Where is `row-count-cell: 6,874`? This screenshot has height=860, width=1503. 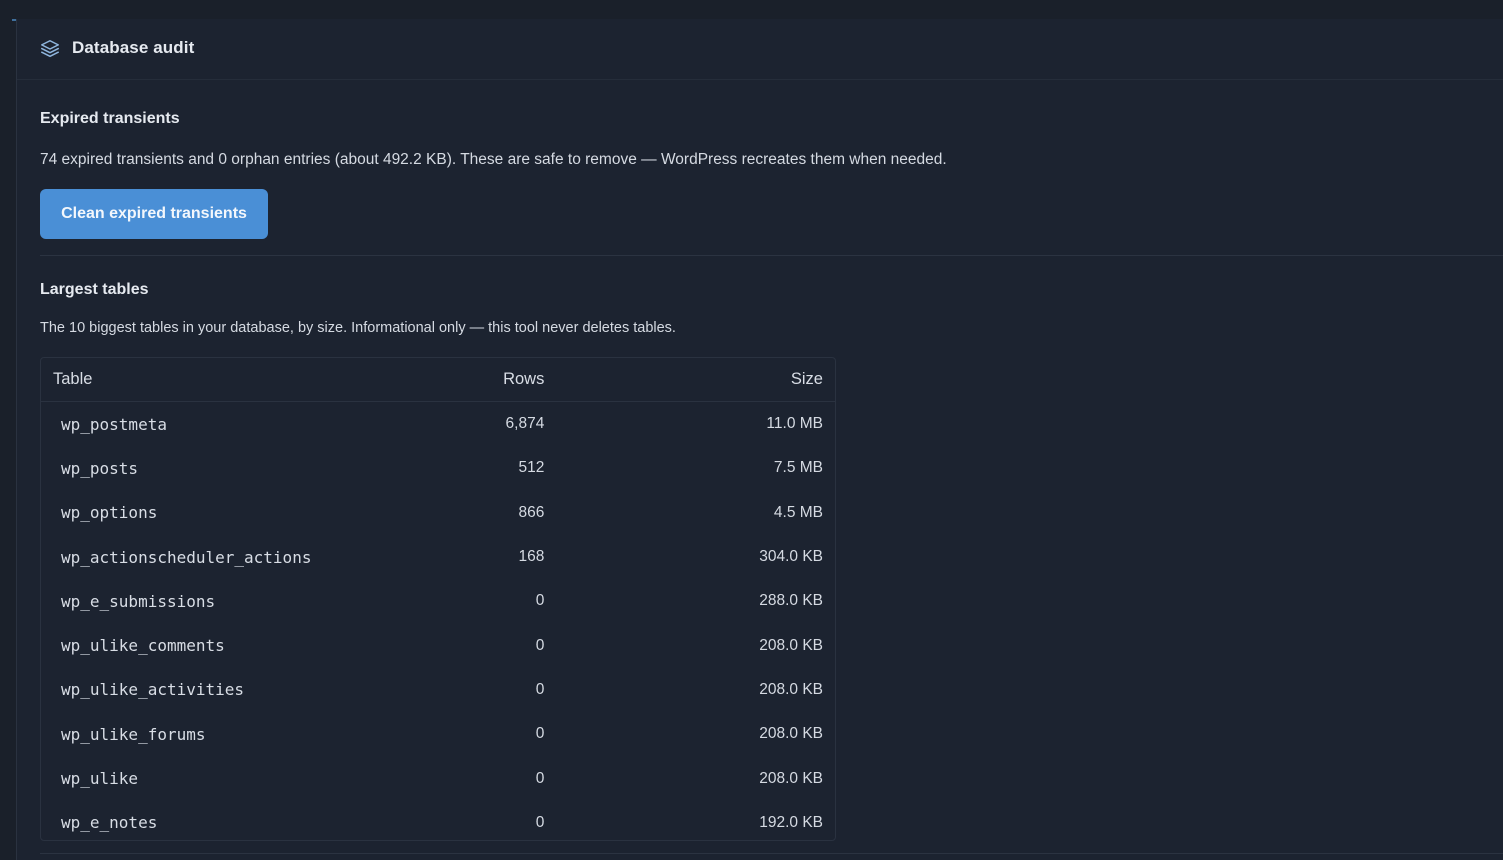 row-count-cell: 6,874 is located at coordinates (525, 424).